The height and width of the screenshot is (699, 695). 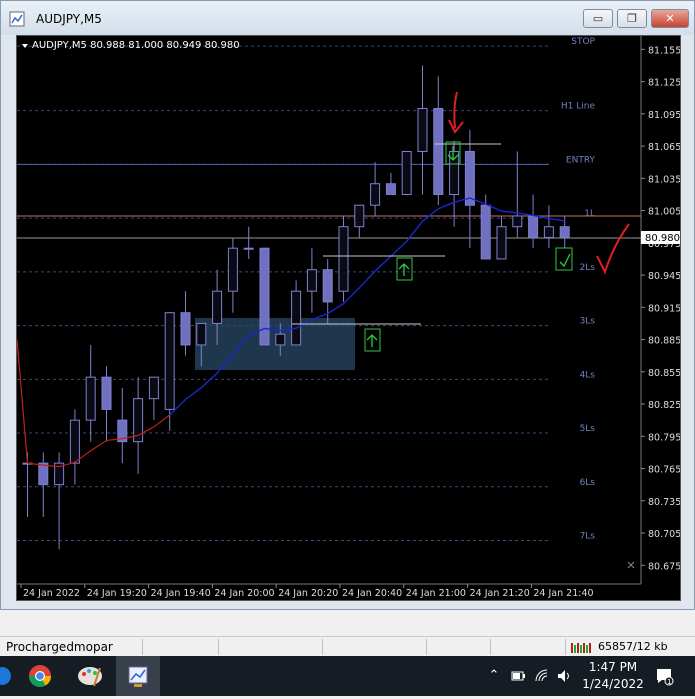 What do you see at coordinates (664, 405) in the screenshot?
I see `price-tick-label: 80.825` at bounding box center [664, 405].